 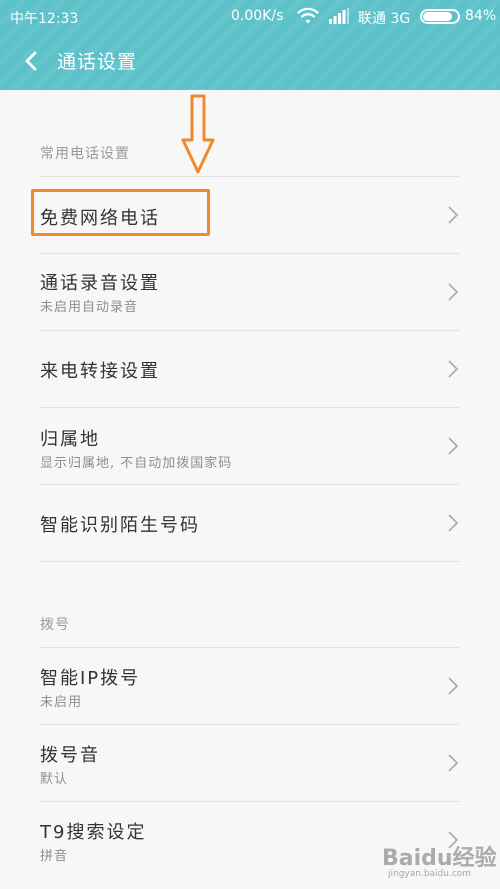 I want to click on item-title: 智能IP拨号, so click(x=90, y=678).